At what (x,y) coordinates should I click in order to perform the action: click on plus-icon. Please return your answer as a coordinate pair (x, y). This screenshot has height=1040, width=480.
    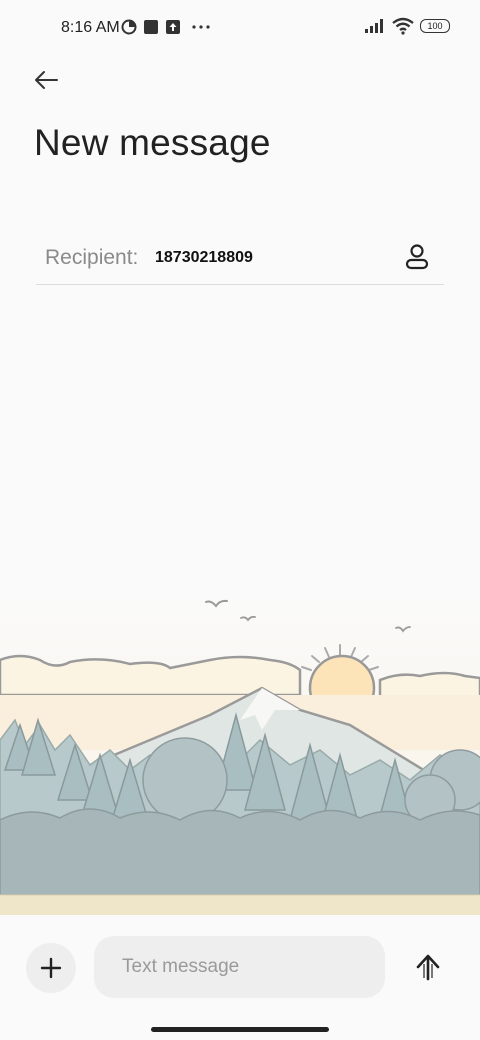
    Looking at the image, I should click on (51, 968).